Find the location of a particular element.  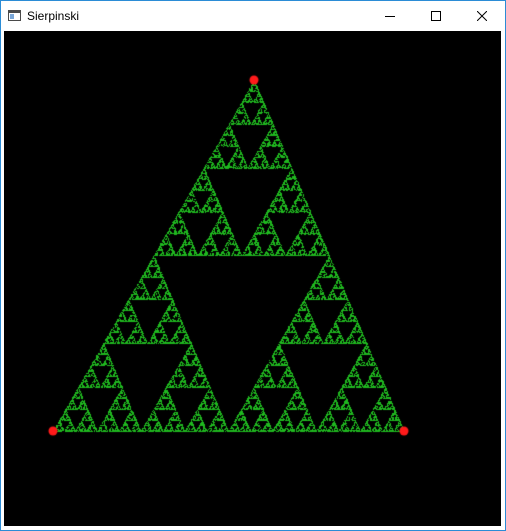

close-button is located at coordinates (482, 16).